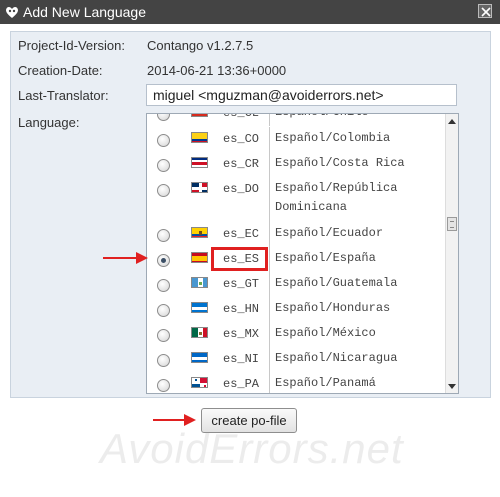 The image size is (500, 497). Describe the element at coordinates (325, 258) in the screenshot. I see `language-name: Español/España` at that location.